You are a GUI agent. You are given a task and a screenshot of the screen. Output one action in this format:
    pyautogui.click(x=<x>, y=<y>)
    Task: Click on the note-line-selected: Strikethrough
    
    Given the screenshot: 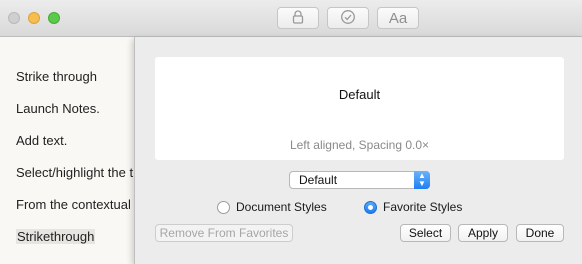 What is the action you would take?
    pyautogui.click(x=56, y=236)
    